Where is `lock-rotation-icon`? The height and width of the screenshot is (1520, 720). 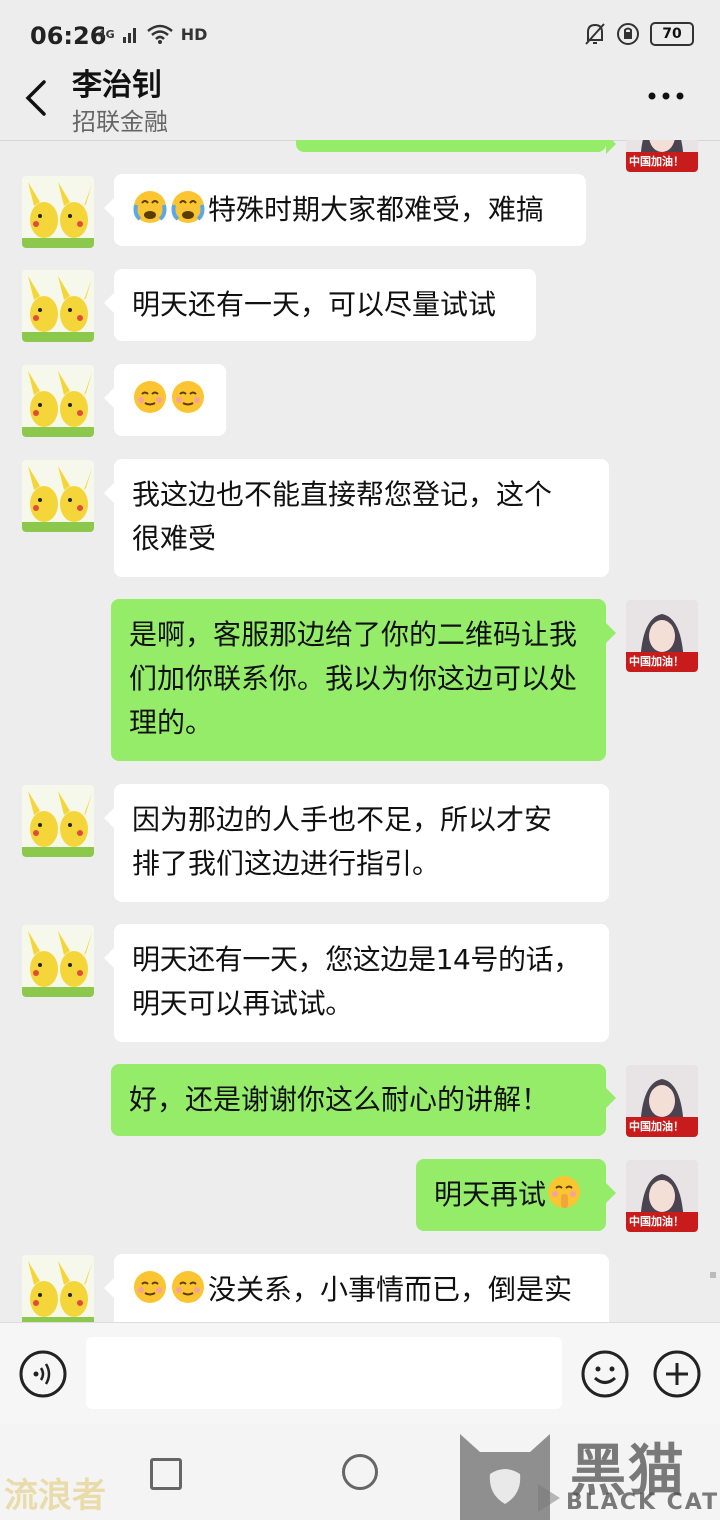 lock-rotation-icon is located at coordinates (628, 34).